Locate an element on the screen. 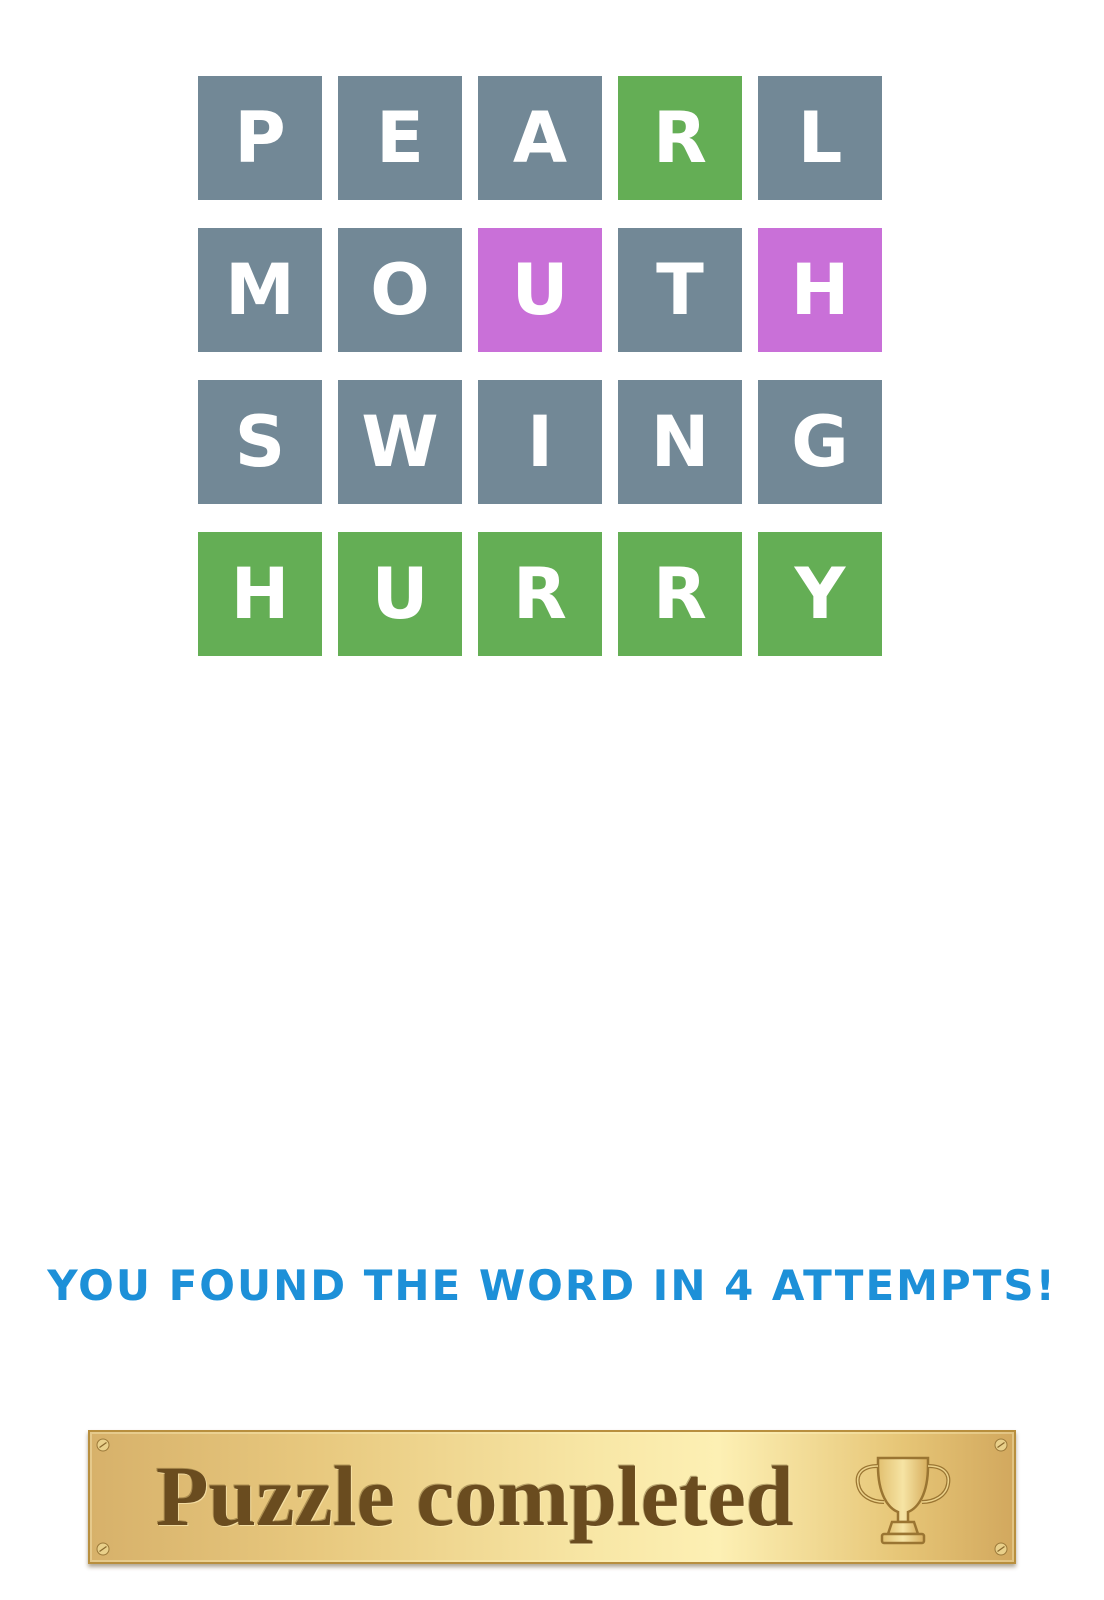  tile: O is located at coordinates (400, 290).